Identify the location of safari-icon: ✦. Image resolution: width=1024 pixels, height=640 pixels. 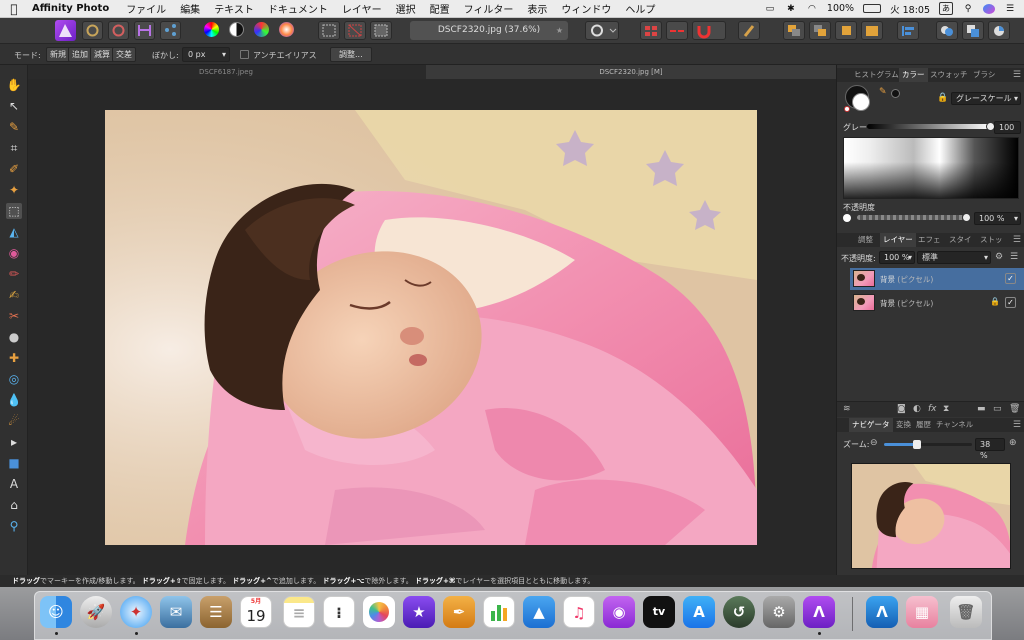
(136, 612).